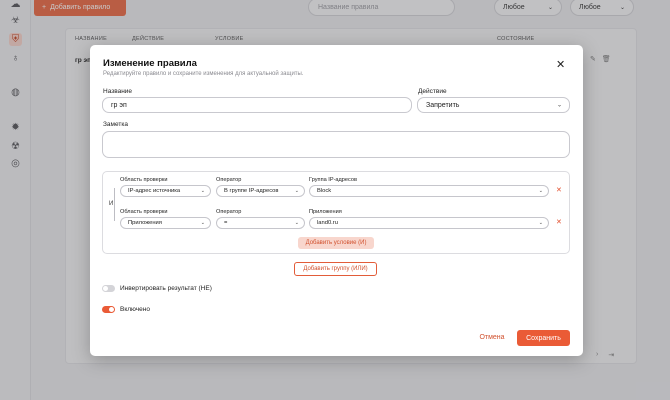 The width and height of the screenshot is (670, 400). I want to click on scope-select: Приложения ⌄, so click(165, 223).